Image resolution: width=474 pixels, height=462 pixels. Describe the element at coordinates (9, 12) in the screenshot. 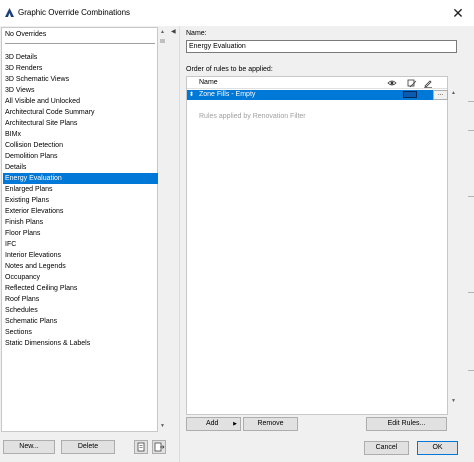

I see `archicad-app-icon` at that location.